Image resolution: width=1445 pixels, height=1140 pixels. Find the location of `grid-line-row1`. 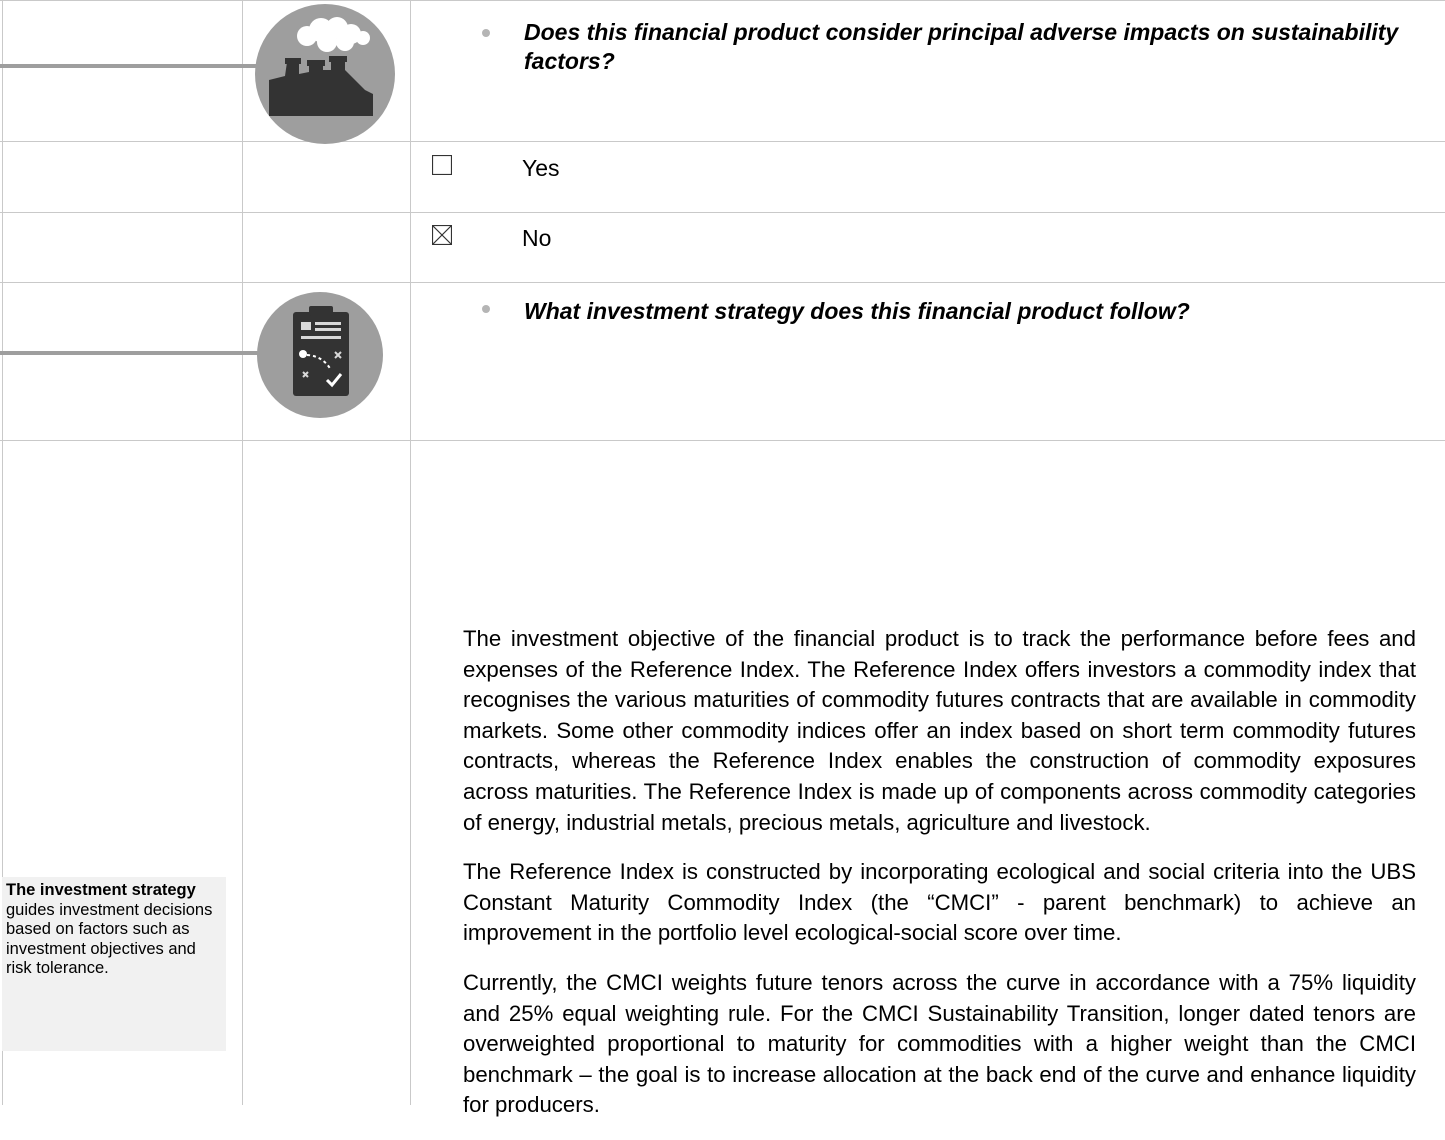

grid-line-row1 is located at coordinates (722, 141).